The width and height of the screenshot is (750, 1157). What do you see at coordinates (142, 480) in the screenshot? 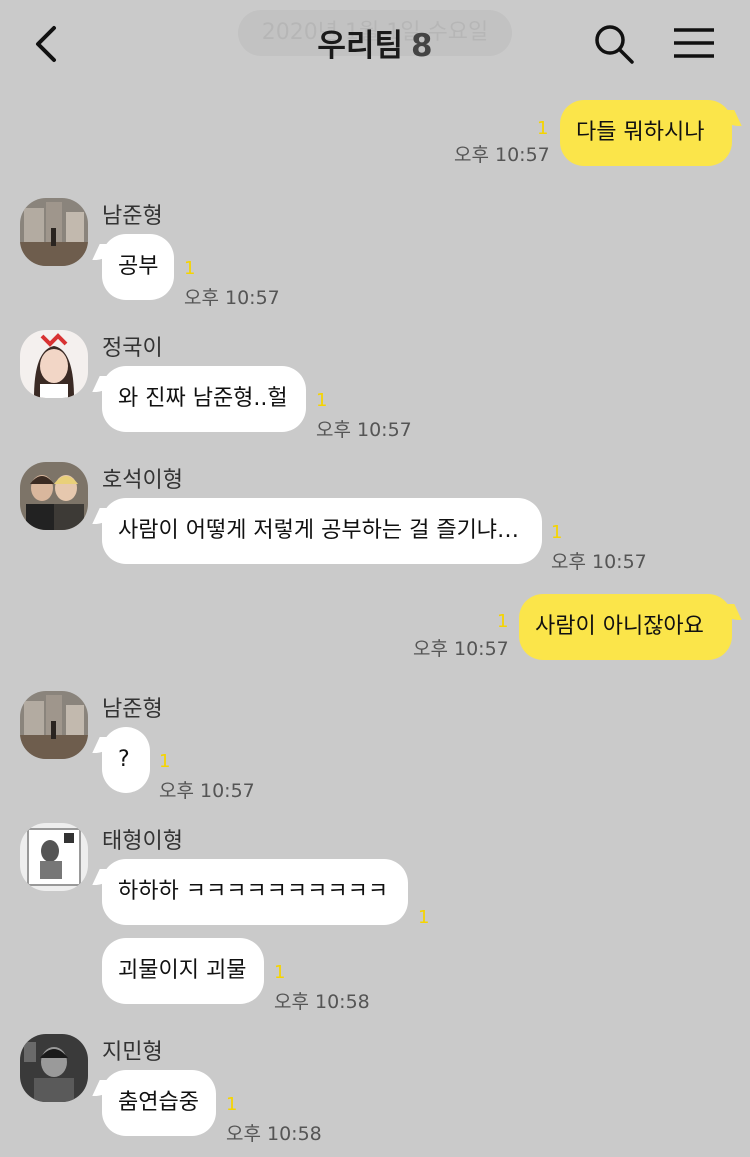
I see `sender-name: 호석이형` at bounding box center [142, 480].